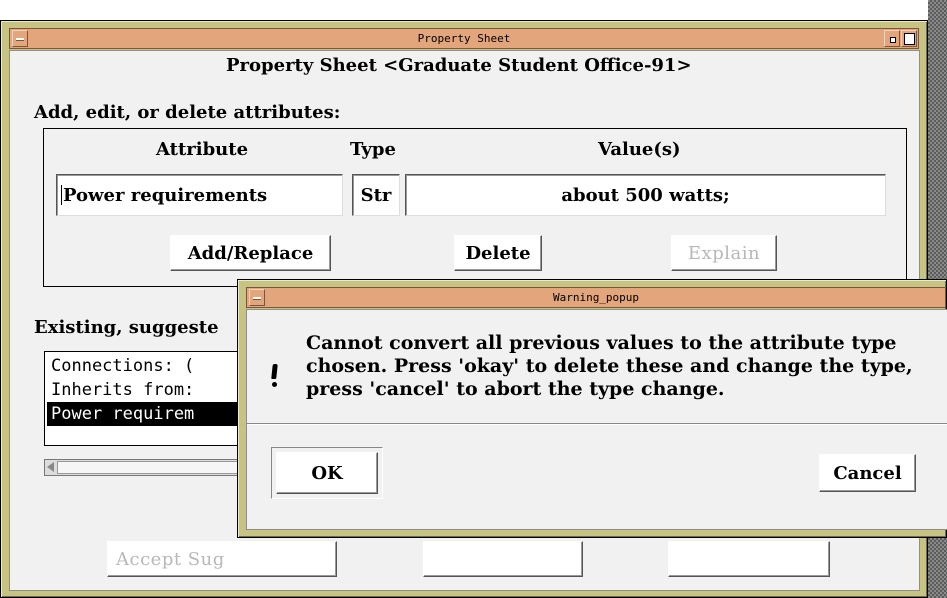 The width and height of the screenshot is (947, 598). I want to click on text-cursor, so click(61, 195).